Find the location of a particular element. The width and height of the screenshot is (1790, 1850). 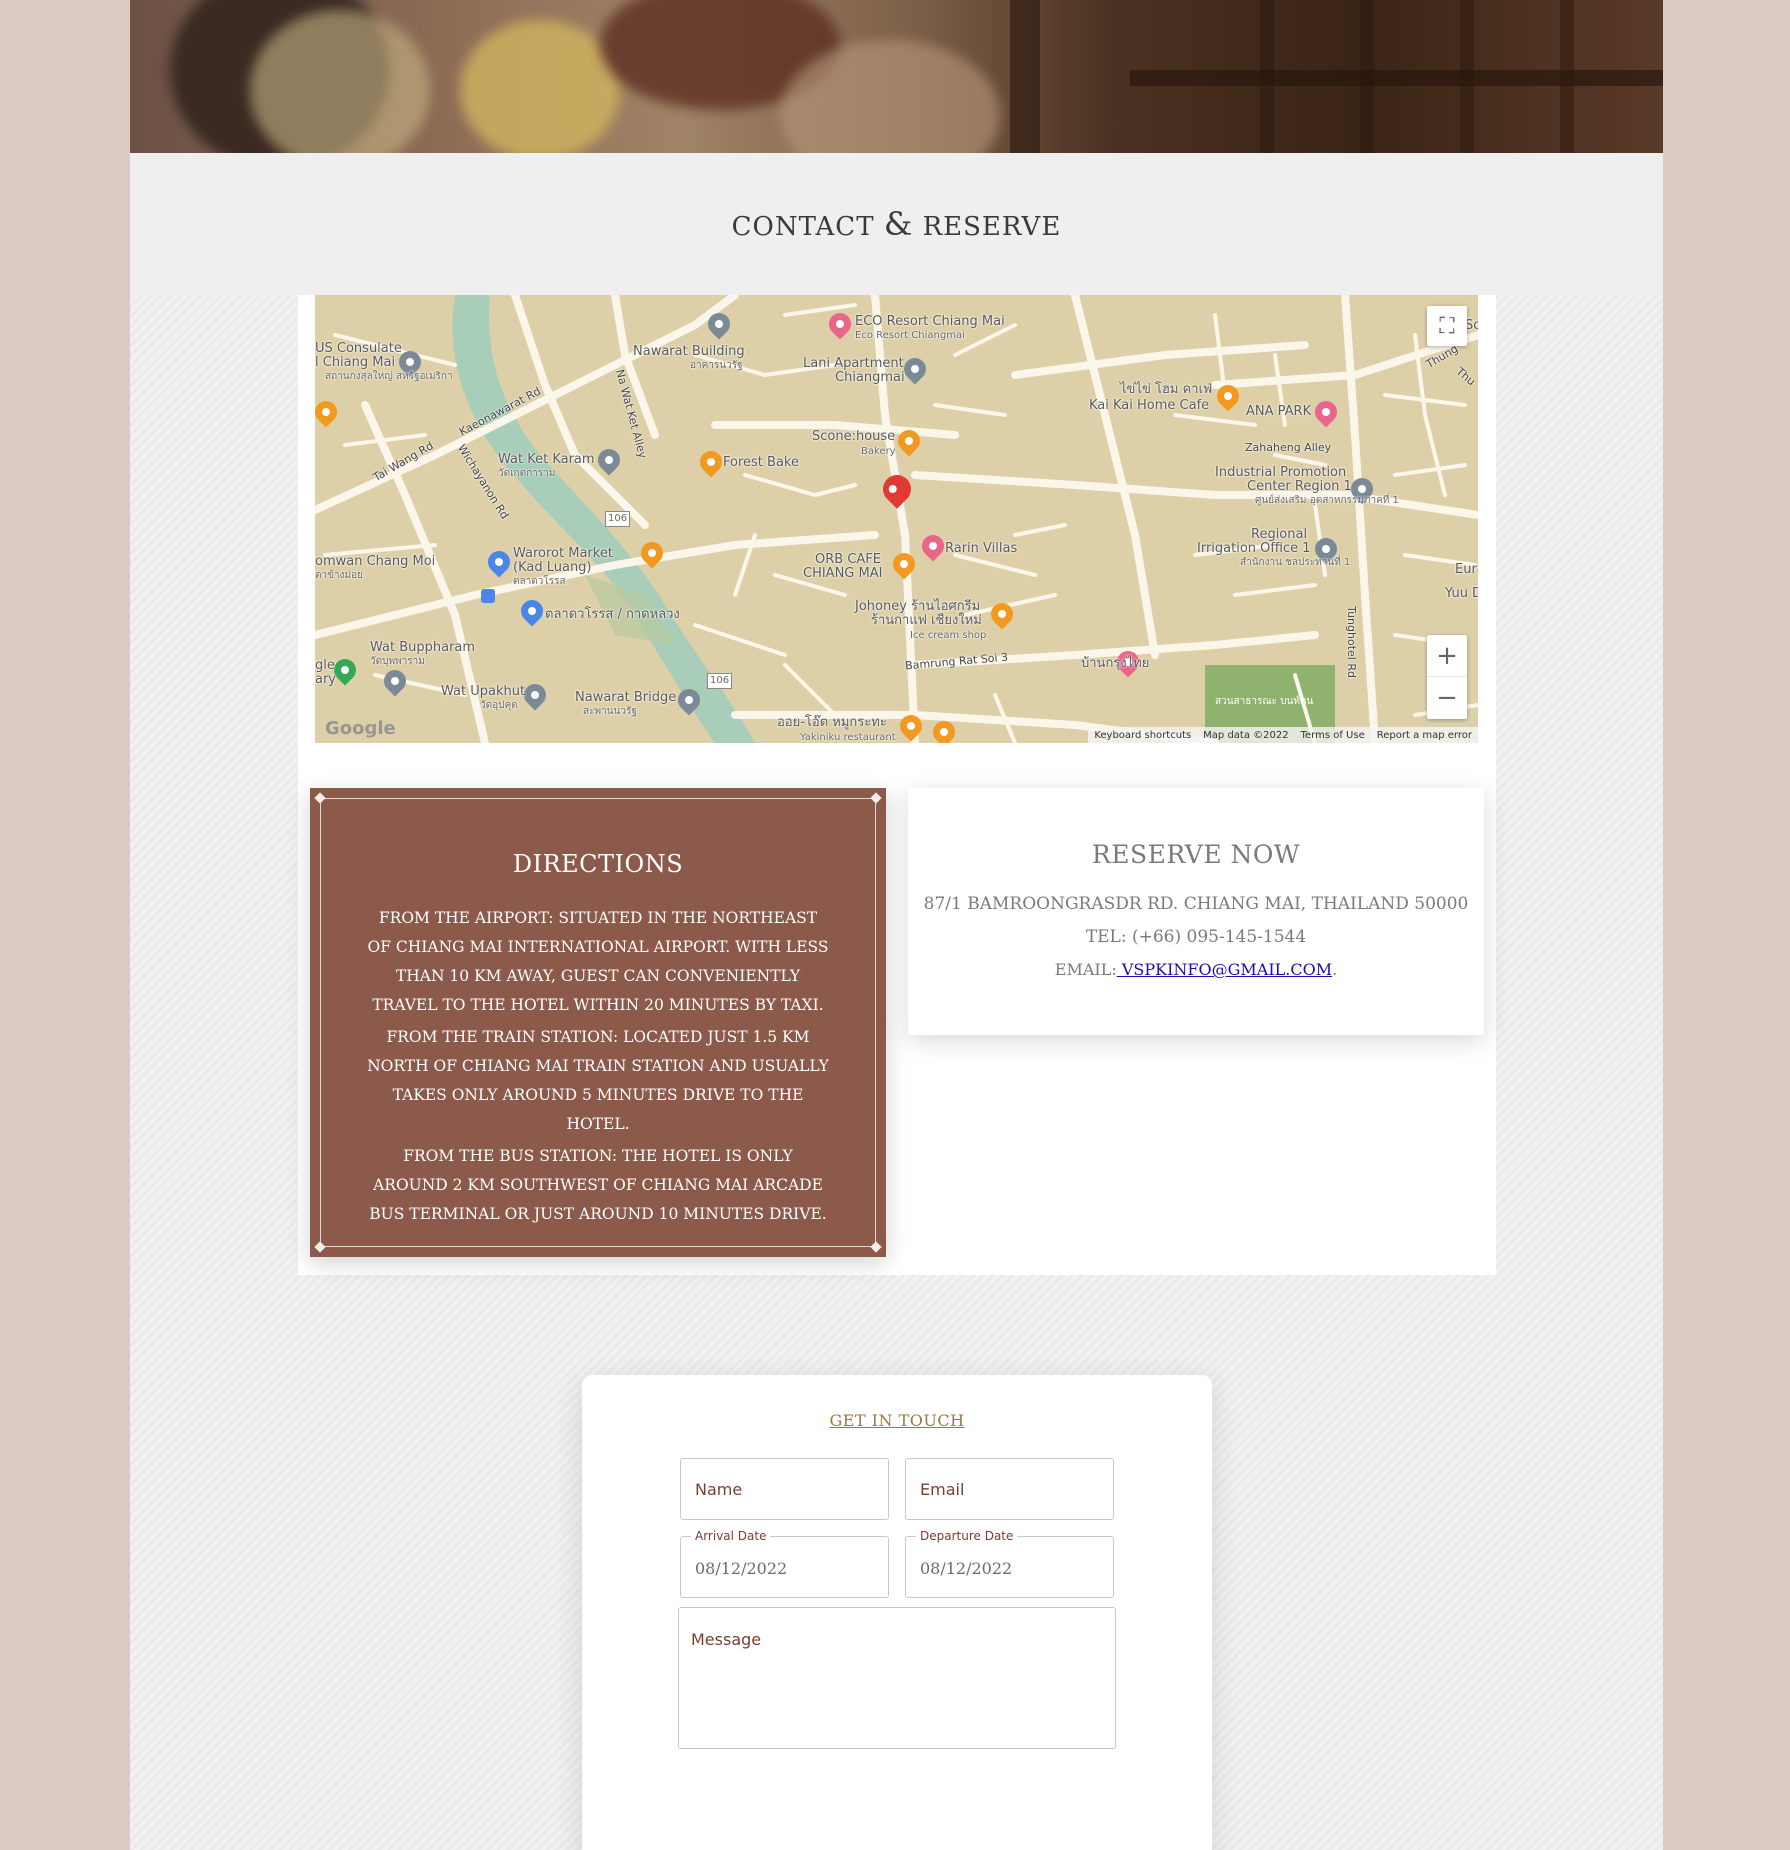

map-label: Eco Resort Chiangmai is located at coordinates (910, 335).